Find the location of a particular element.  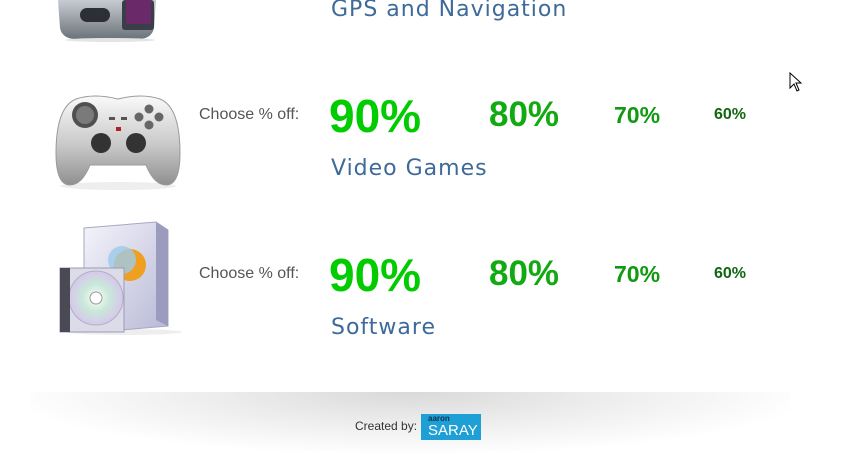

software-box-icon is located at coordinates (120, 278).